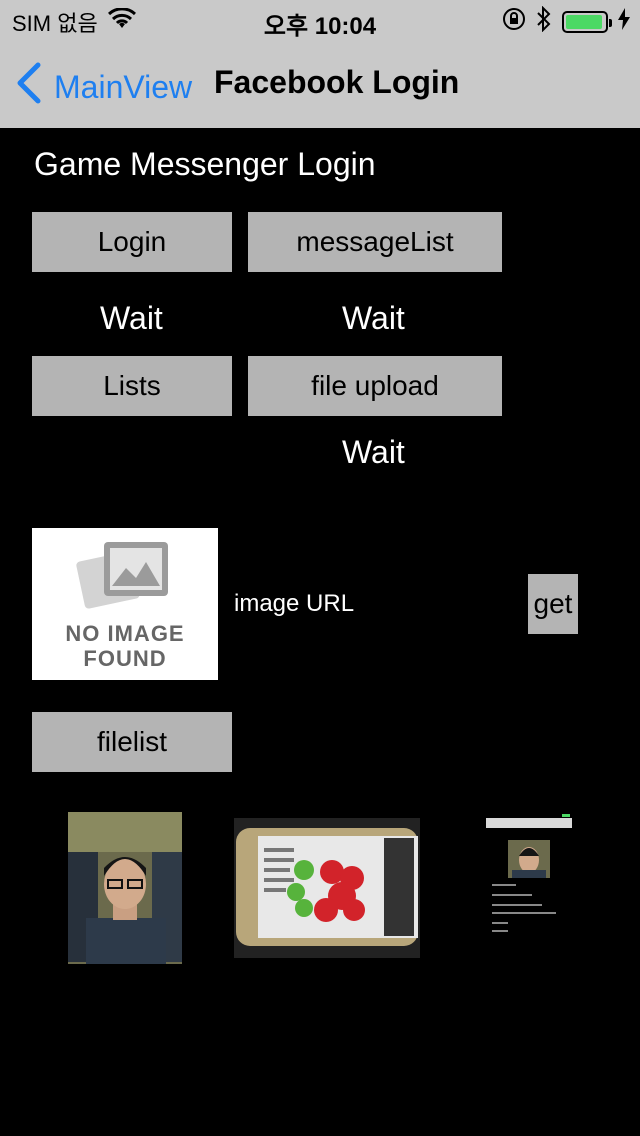 The width and height of the screenshot is (640, 1136). I want to click on portrait-photo-thumbnail, so click(125, 888).